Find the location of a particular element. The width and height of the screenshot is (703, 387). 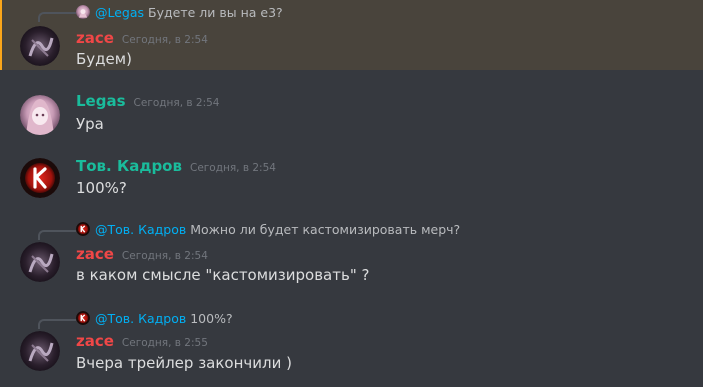

author-name: Тов. Кадров is located at coordinates (129, 166).